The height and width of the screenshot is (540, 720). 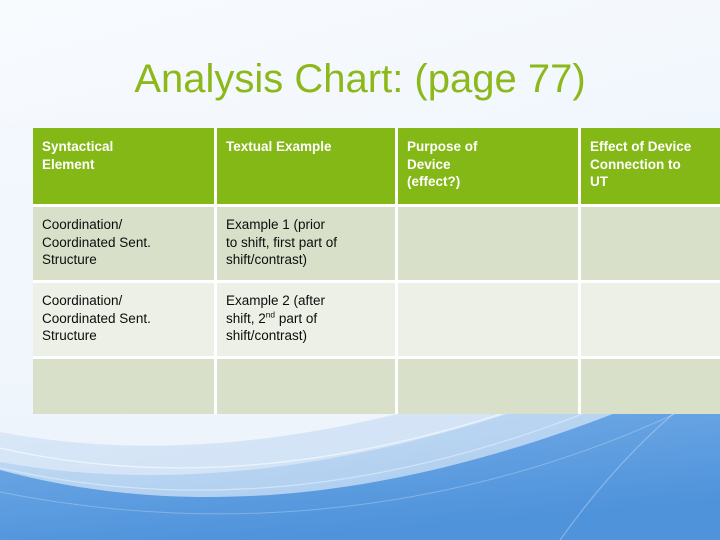 What do you see at coordinates (282, 242) in the screenshot?
I see `row1-example-line2: to shift, first part of` at bounding box center [282, 242].